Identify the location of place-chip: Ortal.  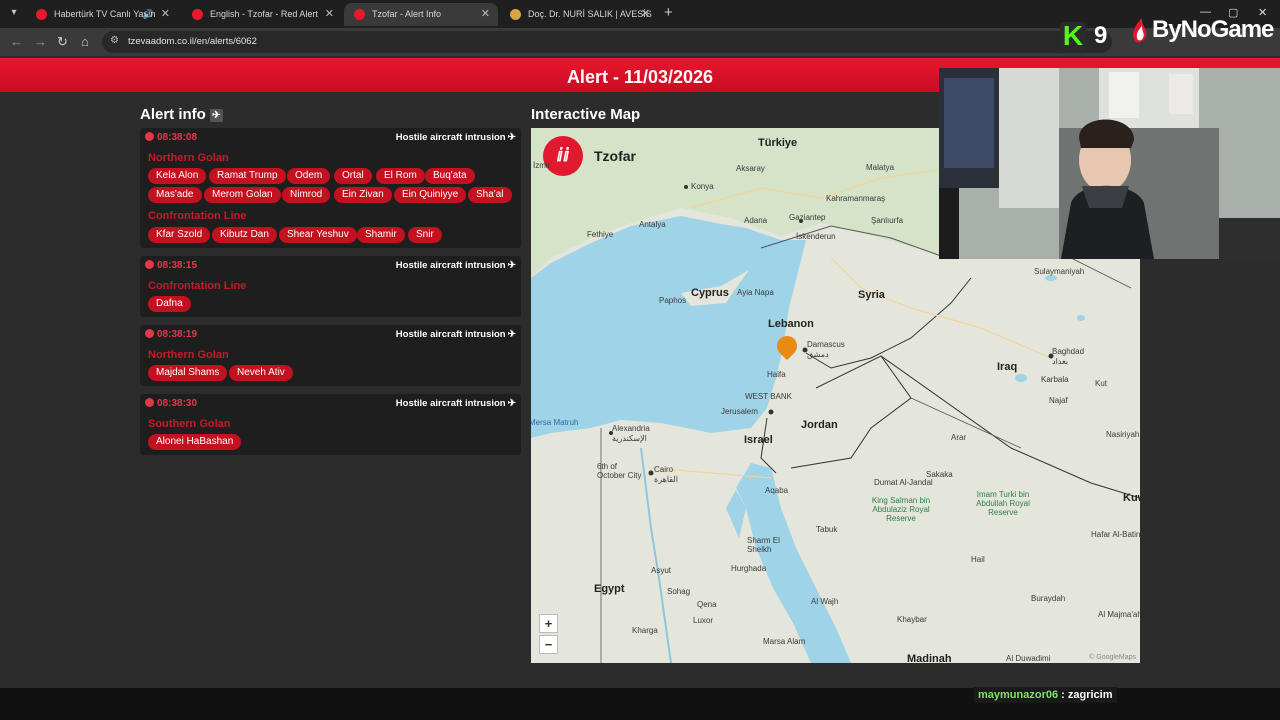
(353, 176).